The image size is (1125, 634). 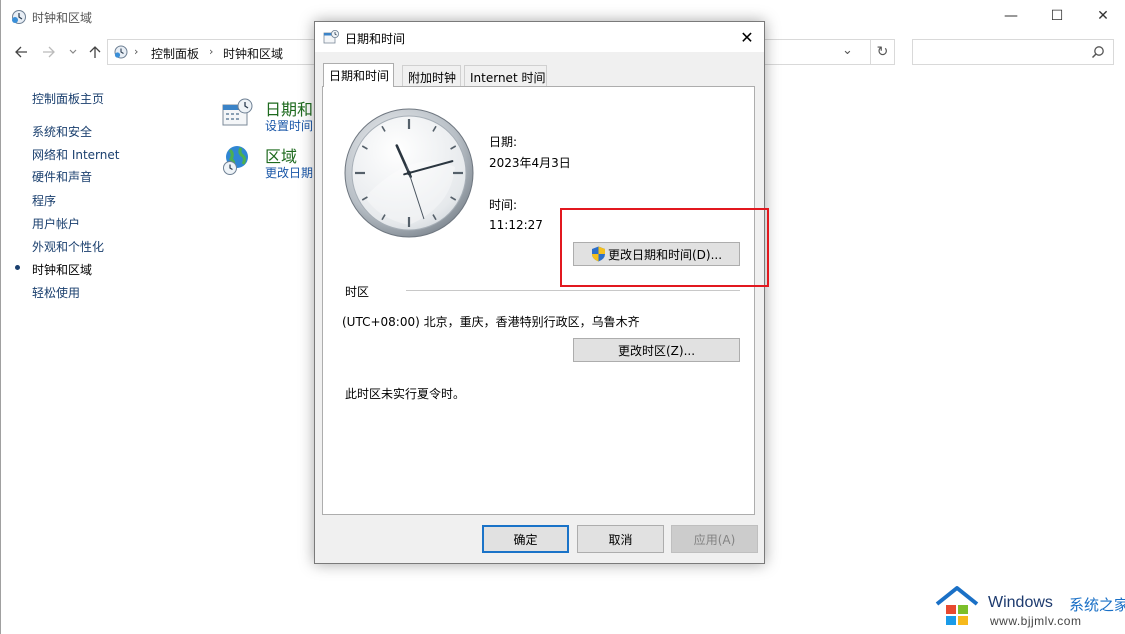 What do you see at coordinates (253, 53) in the screenshot?
I see `breadcrumb-clock-region: 时钟和区域` at bounding box center [253, 53].